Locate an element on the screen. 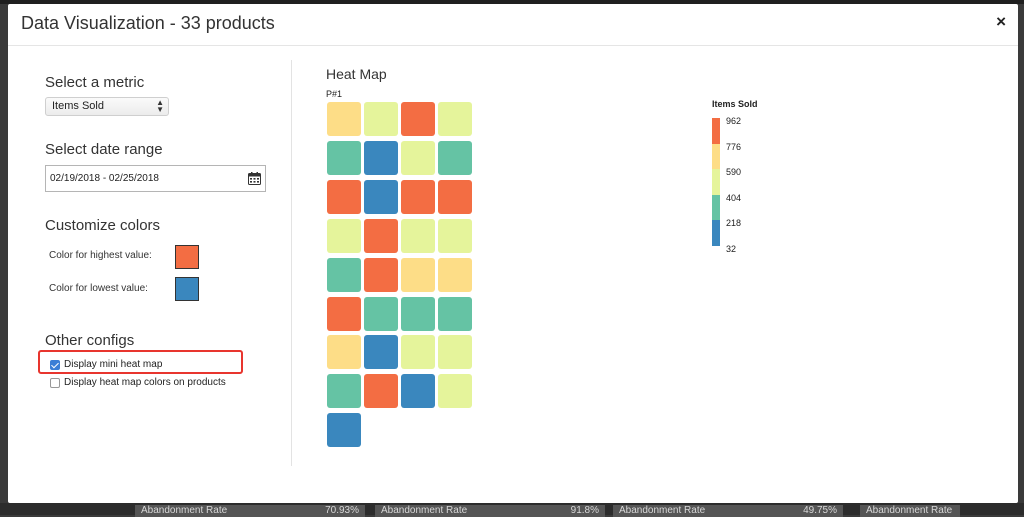  legend-tick-label: 32 is located at coordinates (731, 249).